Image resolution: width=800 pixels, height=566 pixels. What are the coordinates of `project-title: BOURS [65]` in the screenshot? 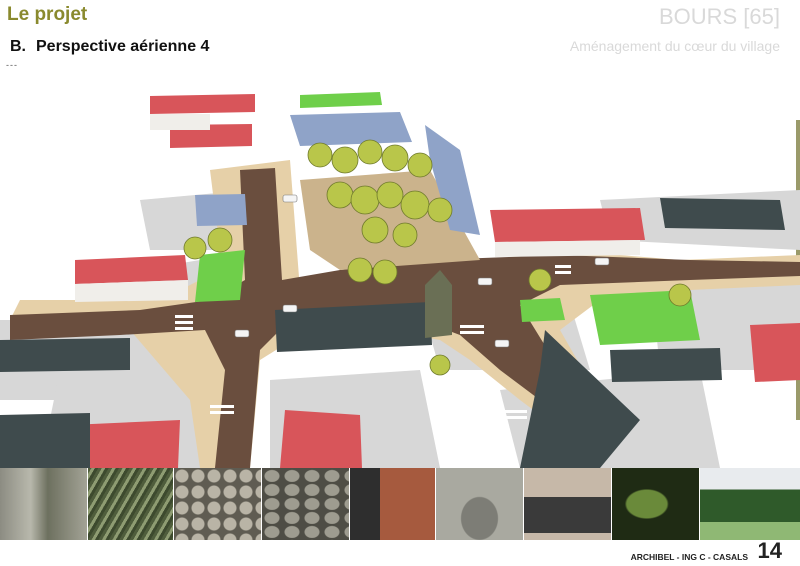 It's located at (719, 16).